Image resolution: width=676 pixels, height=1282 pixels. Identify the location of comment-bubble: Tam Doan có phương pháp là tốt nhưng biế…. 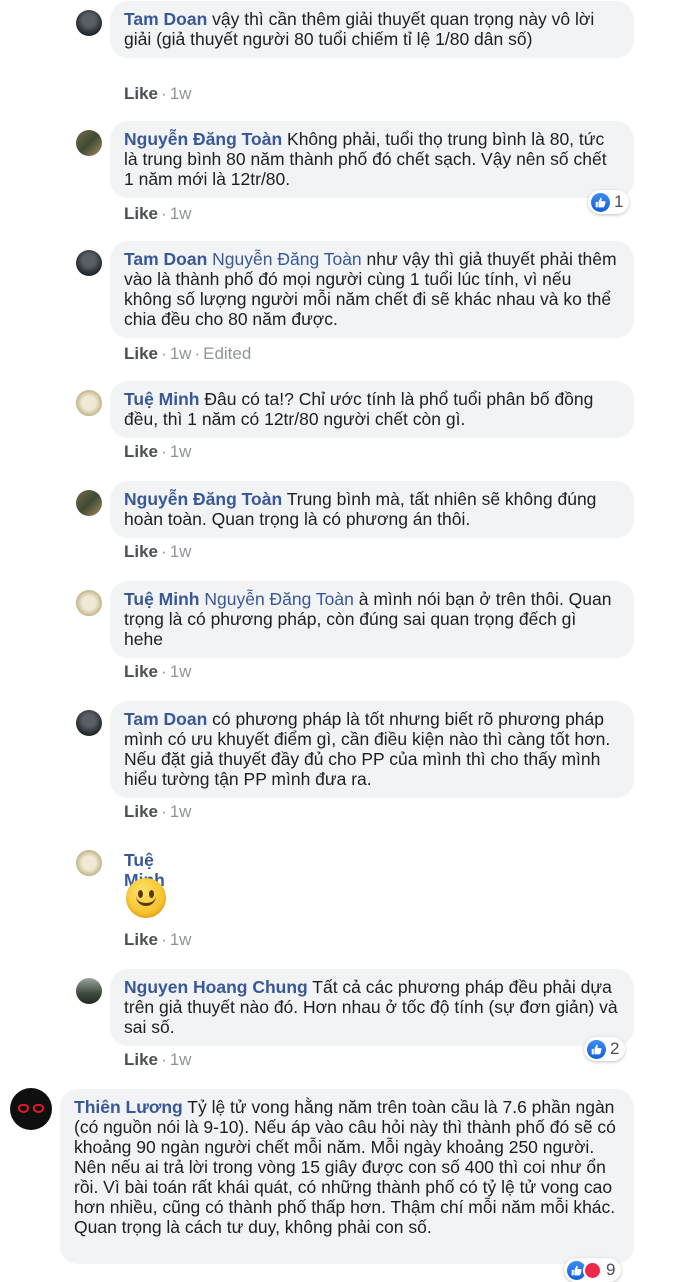
(372, 749).